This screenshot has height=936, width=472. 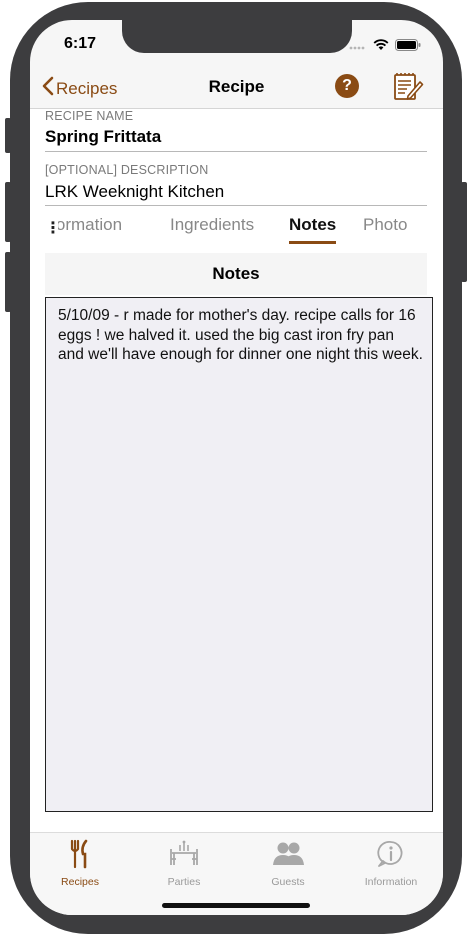 I want to click on tab-bar-label: Guests, so click(x=288, y=882).